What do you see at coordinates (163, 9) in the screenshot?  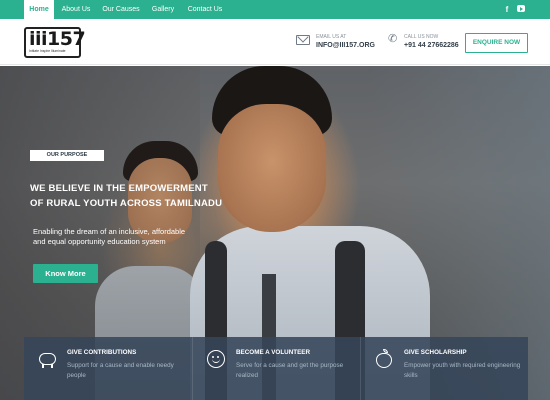 I see `nav-item-gallery: Gallery` at bounding box center [163, 9].